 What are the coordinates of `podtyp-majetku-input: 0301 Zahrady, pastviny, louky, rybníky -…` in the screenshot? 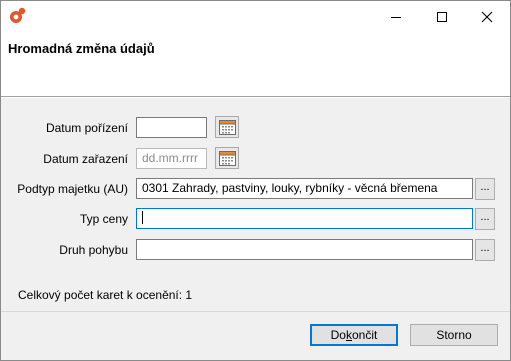 It's located at (304, 188).